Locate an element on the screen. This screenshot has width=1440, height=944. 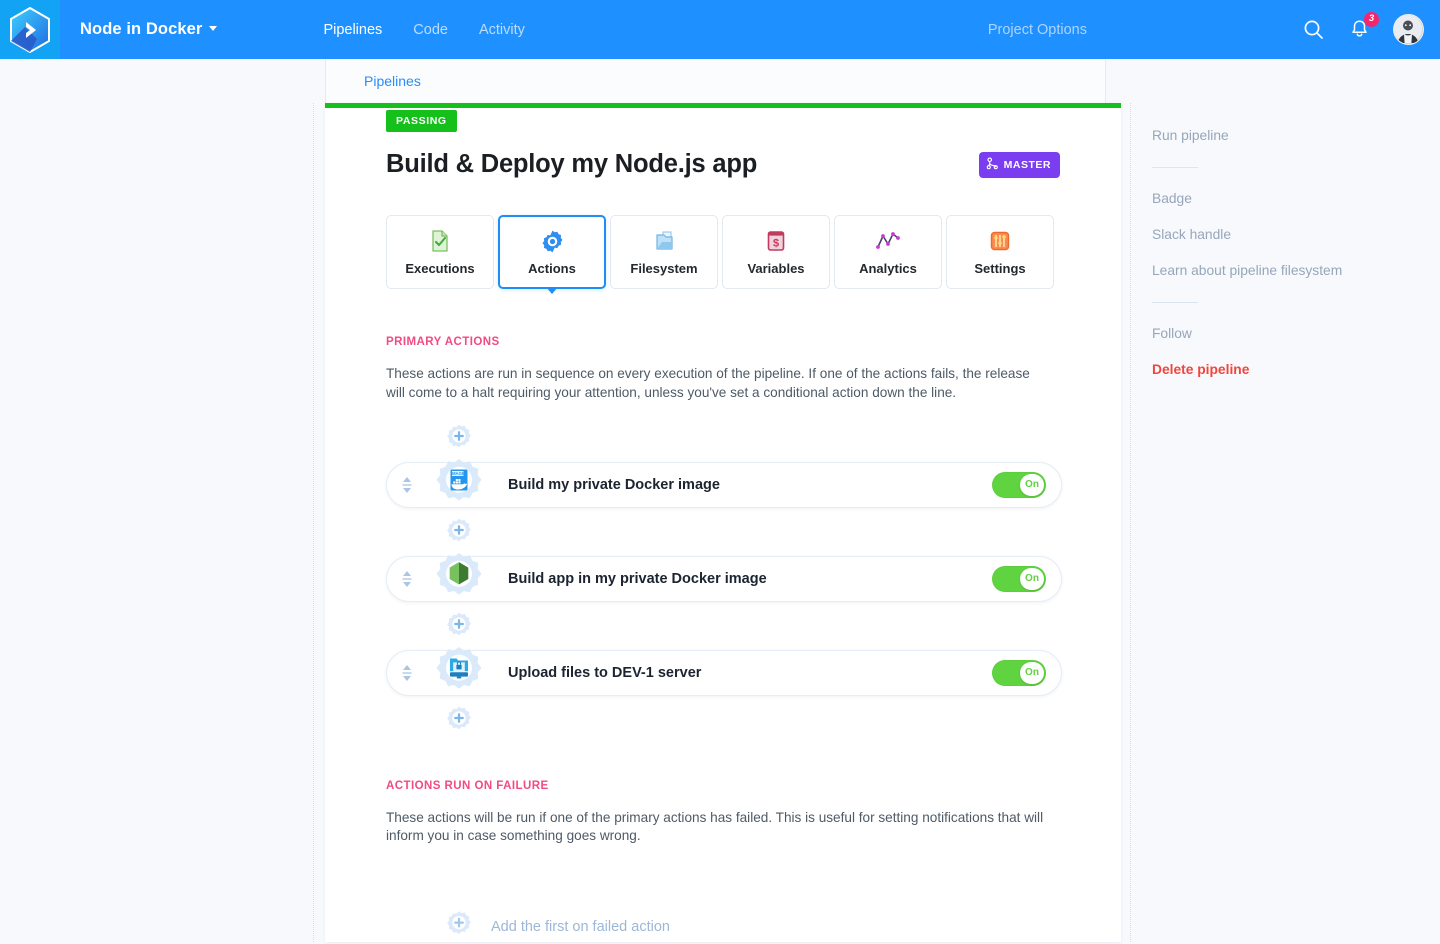
sidebar-item-follow: Follow is located at coordinates (1287, 333).